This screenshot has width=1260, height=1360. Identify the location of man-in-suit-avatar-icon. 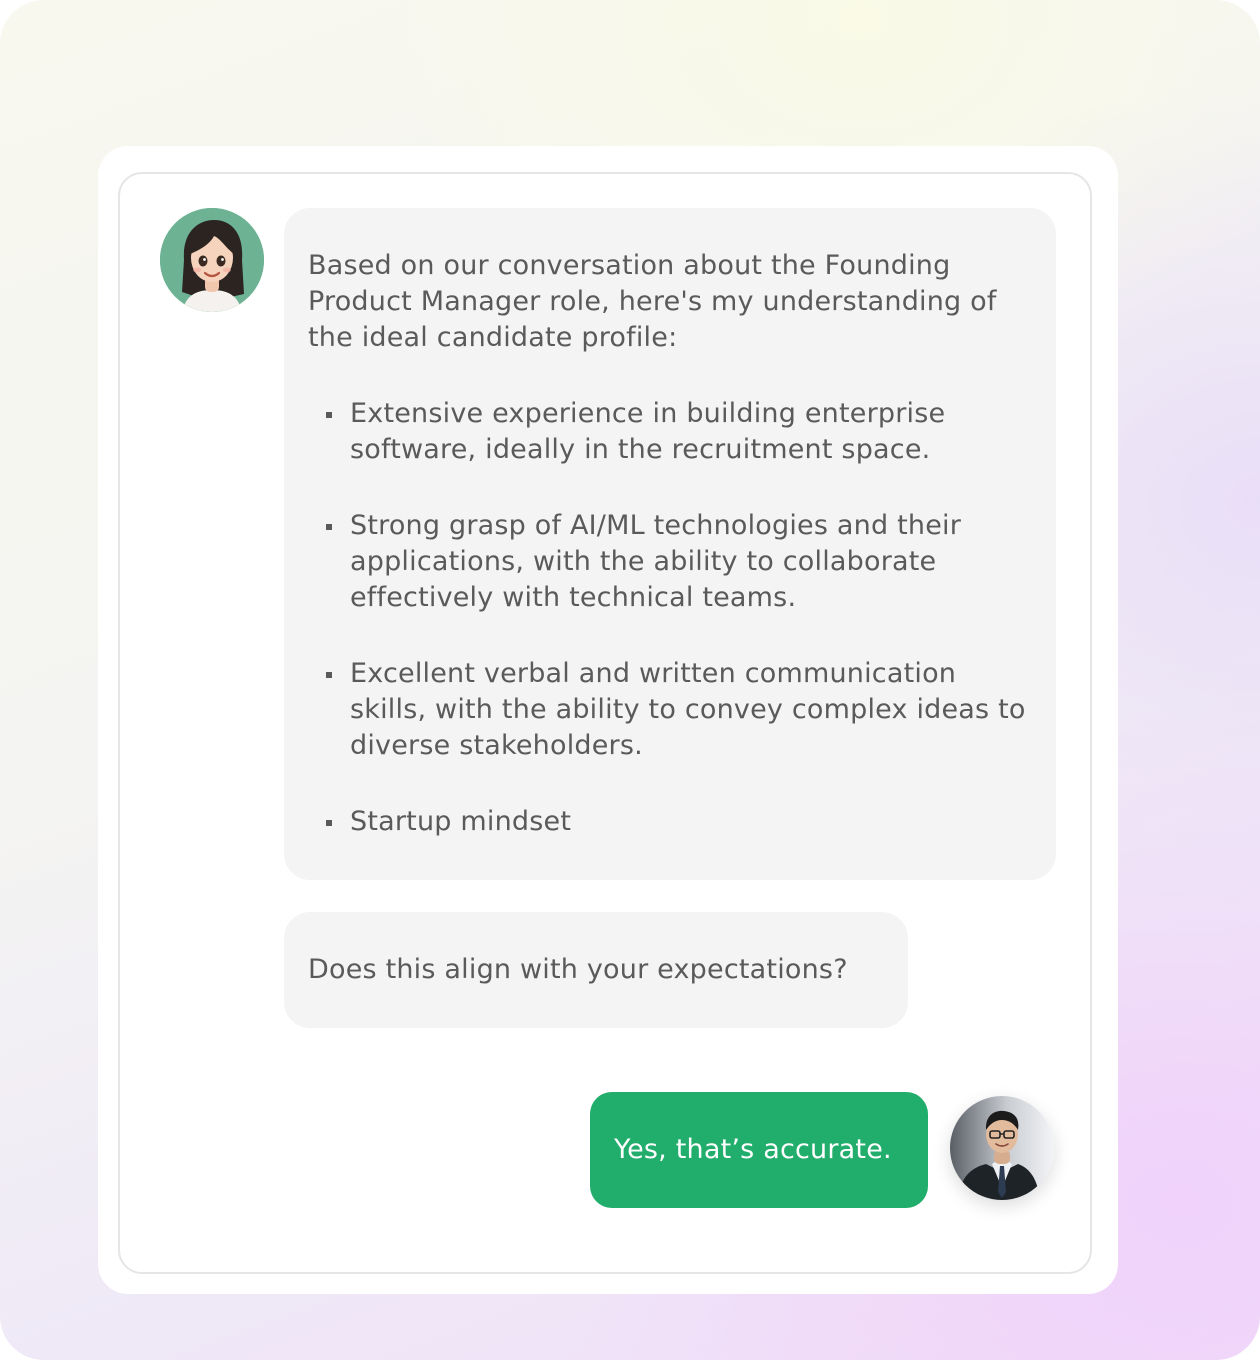
(1002, 1148).